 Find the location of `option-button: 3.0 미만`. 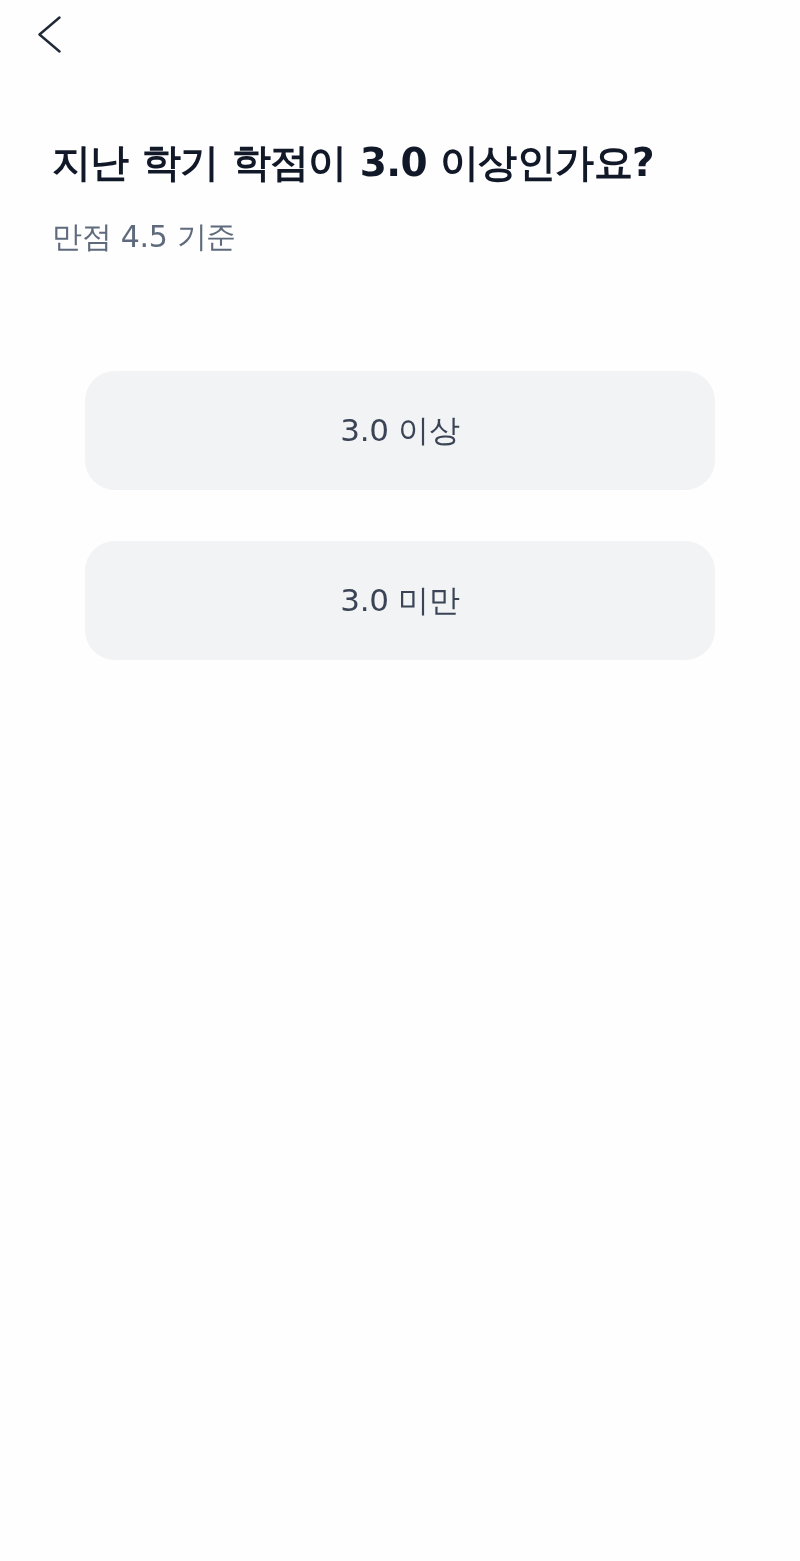

option-button: 3.0 미만 is located at coordinates (400, 600).